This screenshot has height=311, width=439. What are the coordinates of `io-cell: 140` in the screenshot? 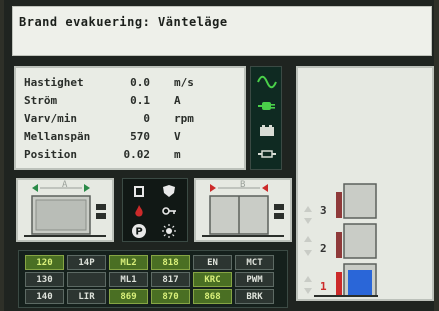 It's located at (44, 296).